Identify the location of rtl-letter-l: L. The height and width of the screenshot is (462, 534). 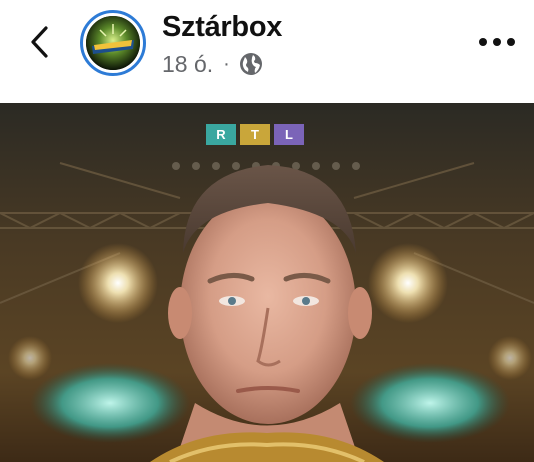
(289, 134).